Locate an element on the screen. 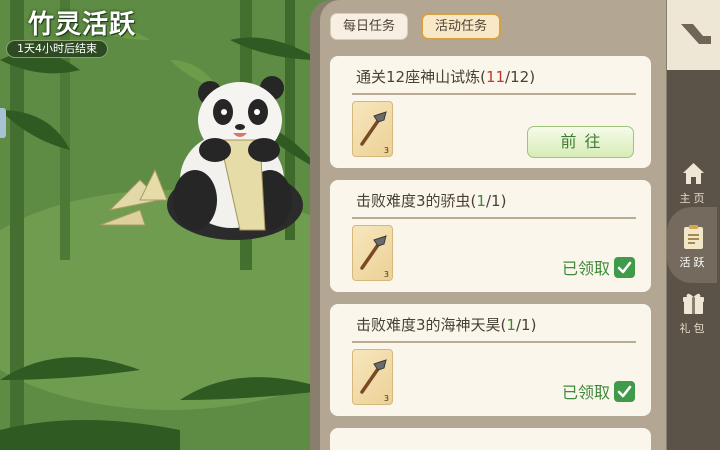  nav-header is located at coordinates (693, 35).